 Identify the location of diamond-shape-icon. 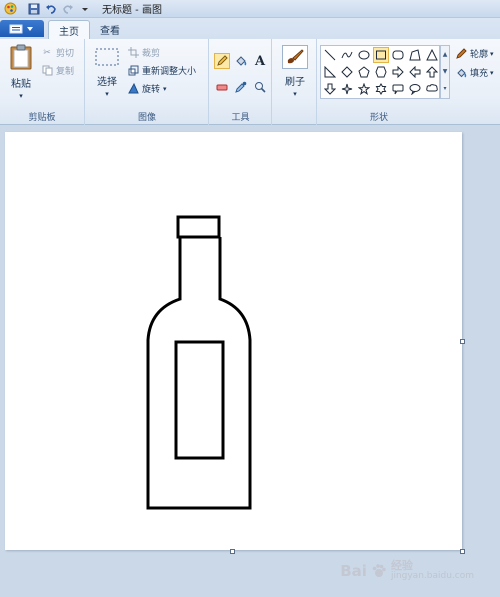
(347, 72).